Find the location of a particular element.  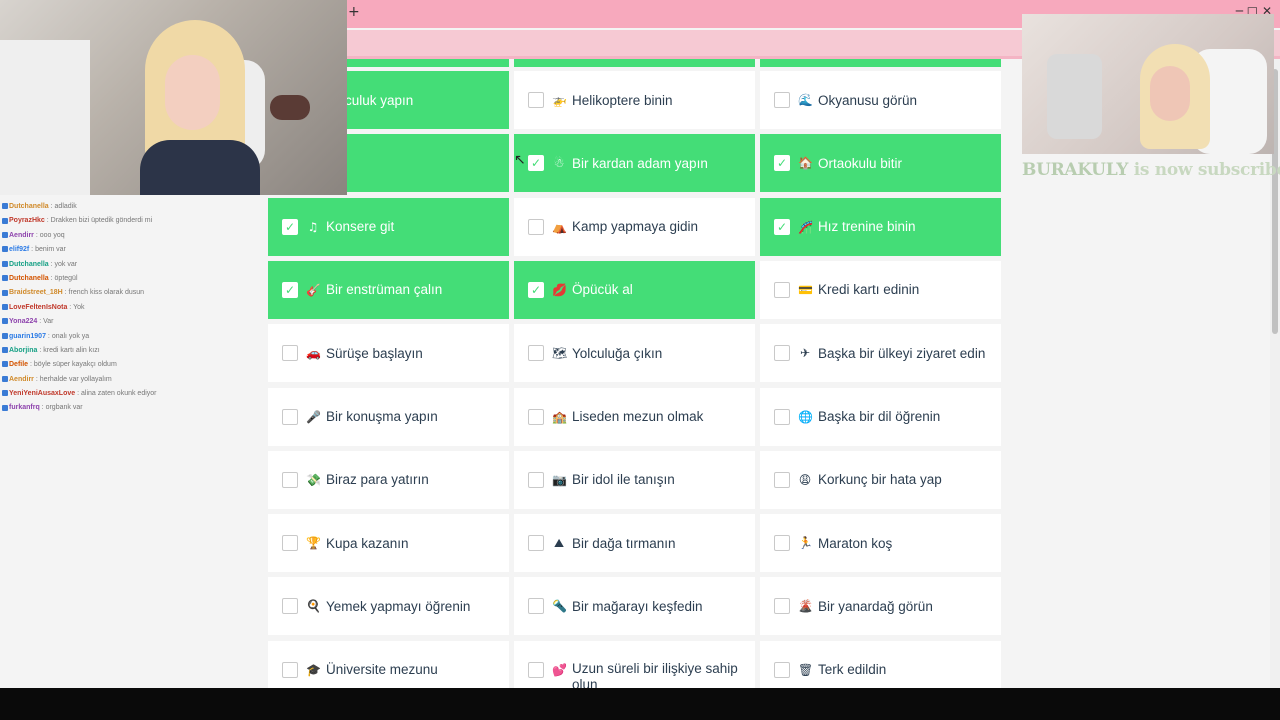

chat-text: alina zaten okunk ediyor is located at coordinates (119, 394).